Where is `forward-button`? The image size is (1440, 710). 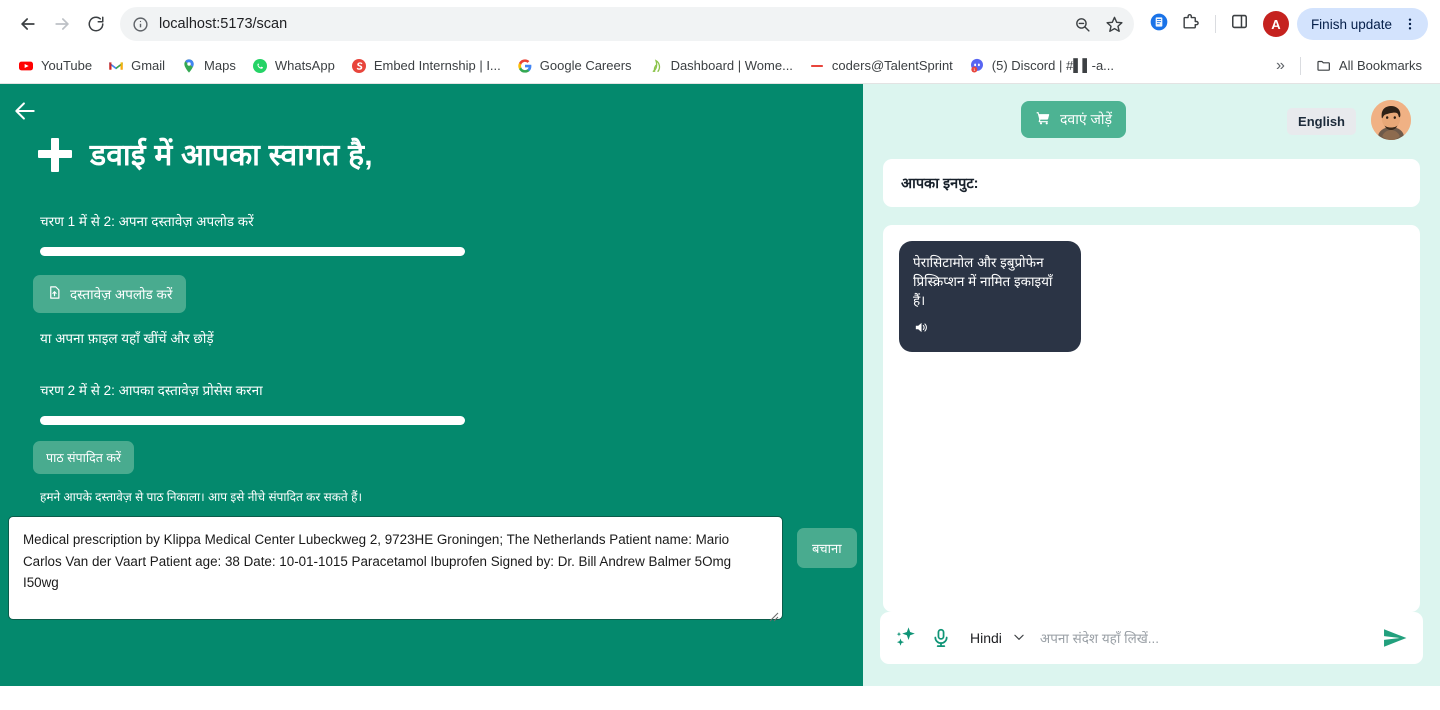
forward-button is located at coordinates (62, 24).